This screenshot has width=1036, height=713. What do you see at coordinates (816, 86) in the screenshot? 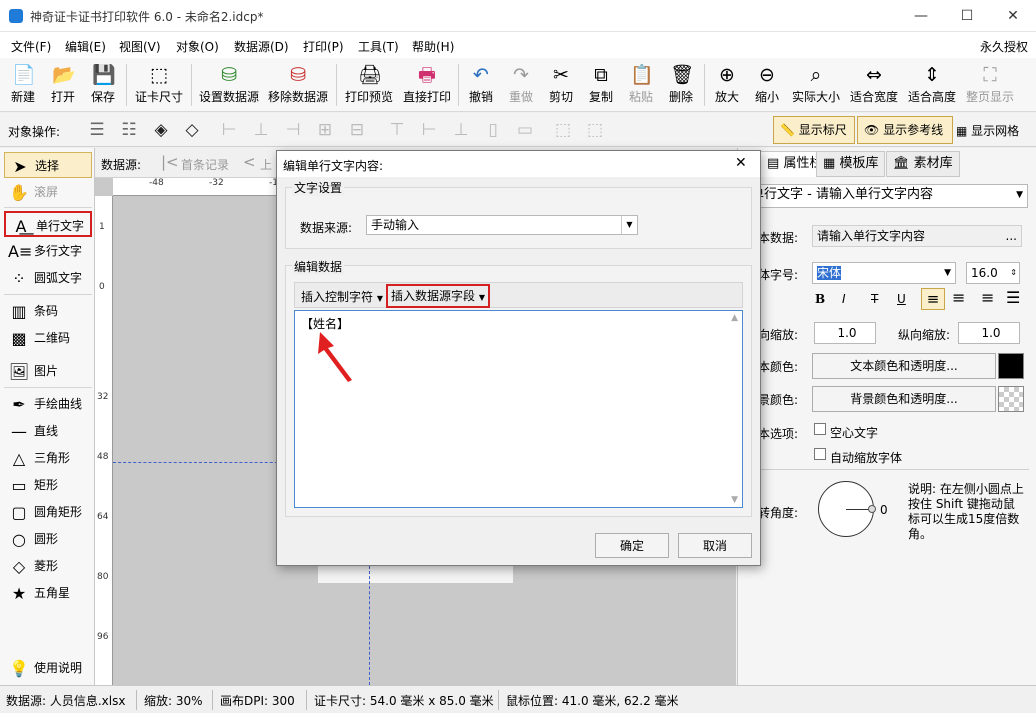
I see `actual-size-button: ⌕ 实际大小` at bounding box center [816, 86].